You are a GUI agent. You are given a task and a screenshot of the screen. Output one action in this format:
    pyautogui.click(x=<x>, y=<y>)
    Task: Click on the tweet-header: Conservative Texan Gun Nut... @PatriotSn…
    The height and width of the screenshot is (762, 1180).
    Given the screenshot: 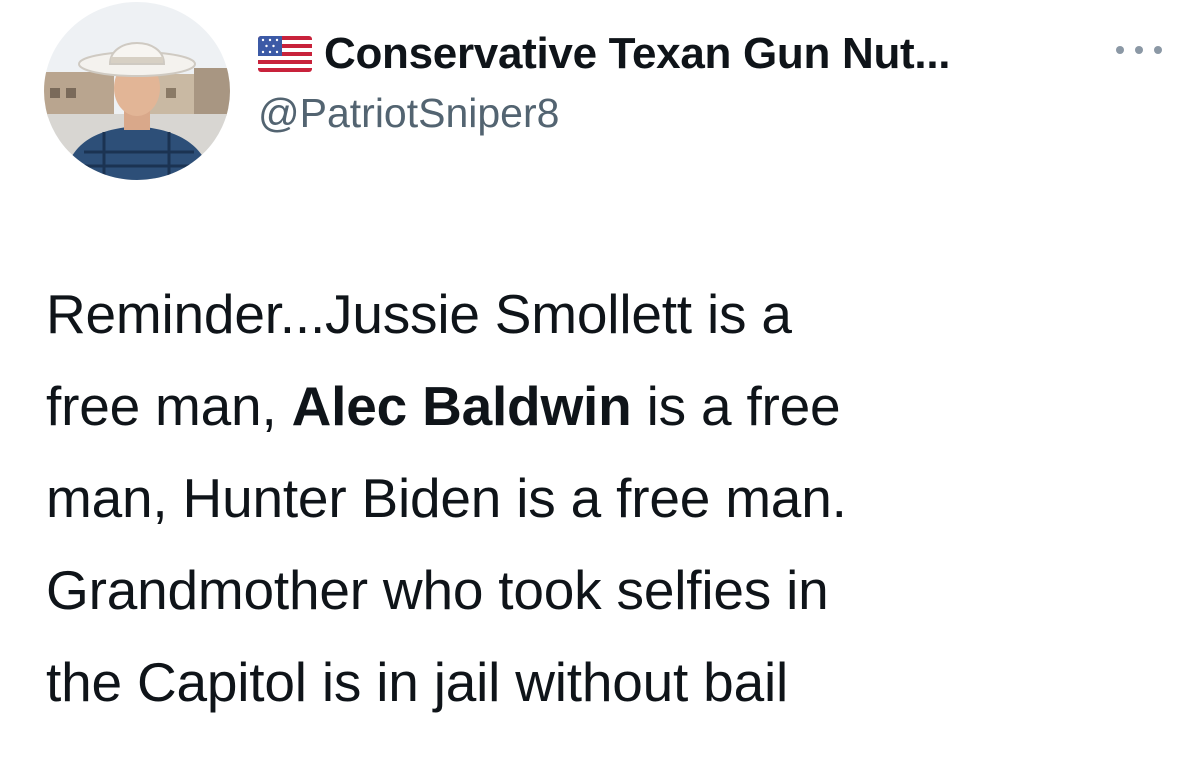 What is the action you would take?
    pyautogui.click(x=604, y=81)
    